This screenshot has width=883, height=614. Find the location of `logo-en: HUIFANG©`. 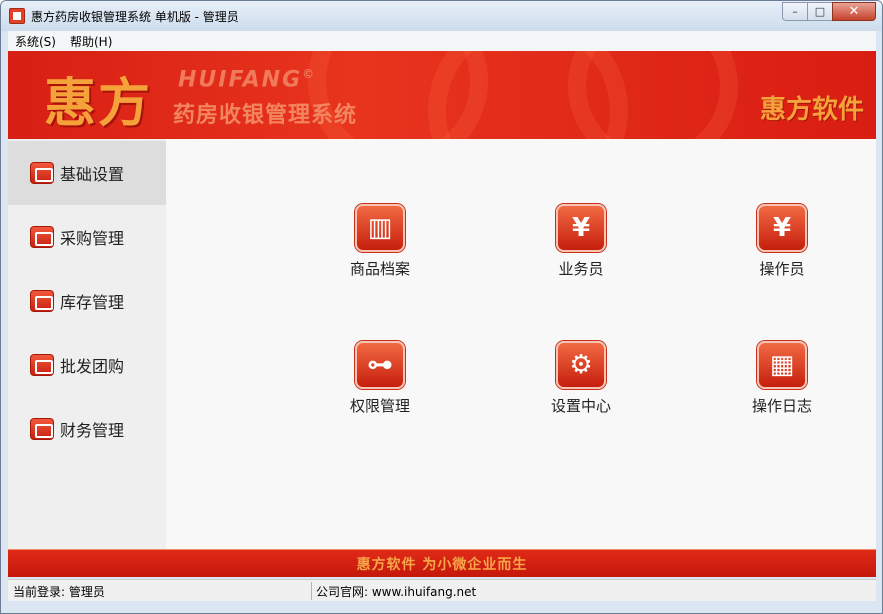

logo-en: HUIFANG© is located at coordinates (247, 79).